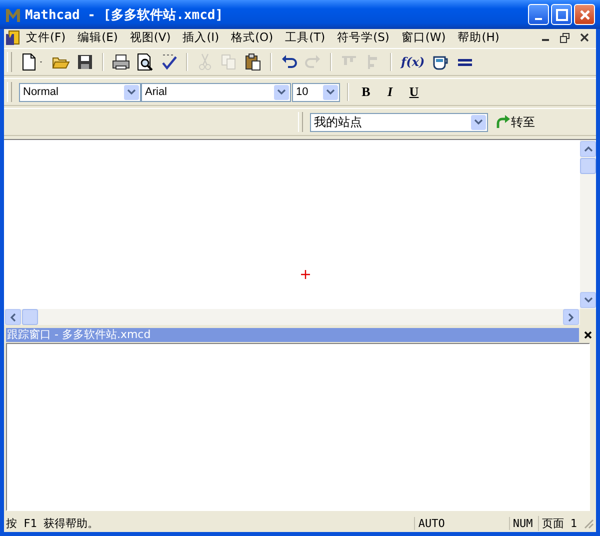  I want to click on menu-item: 视图(V), so click(150, 37).